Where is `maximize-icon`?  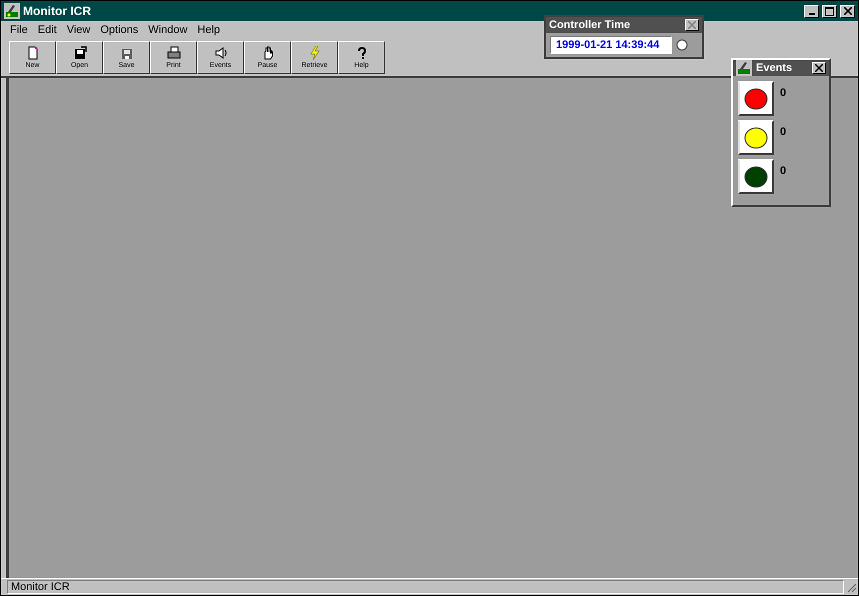 maximize-icon is located at coordinates (829, 11).